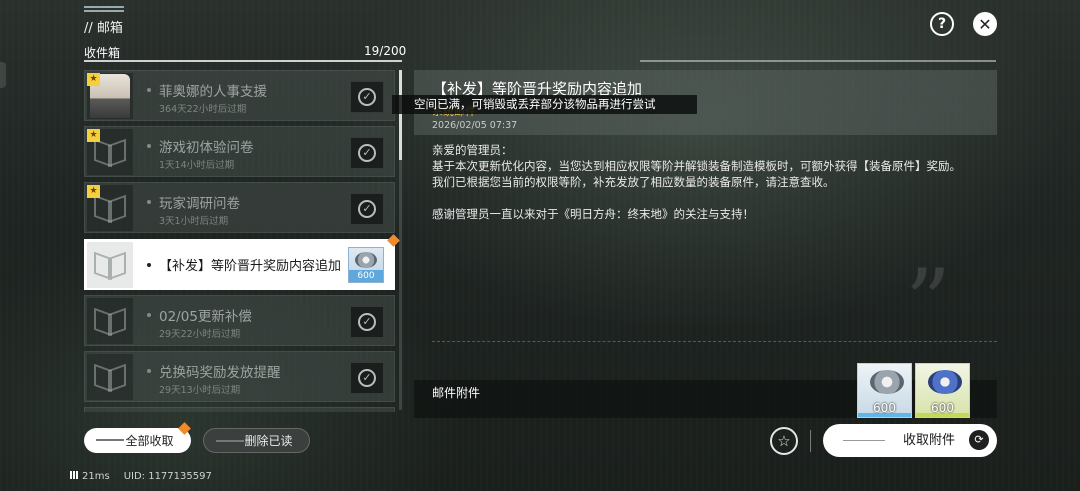  What do you see at coordinates (149, 441) in the screenshot?
I see `collect-all-label: 全部收取` at bounding box center [149, 441].